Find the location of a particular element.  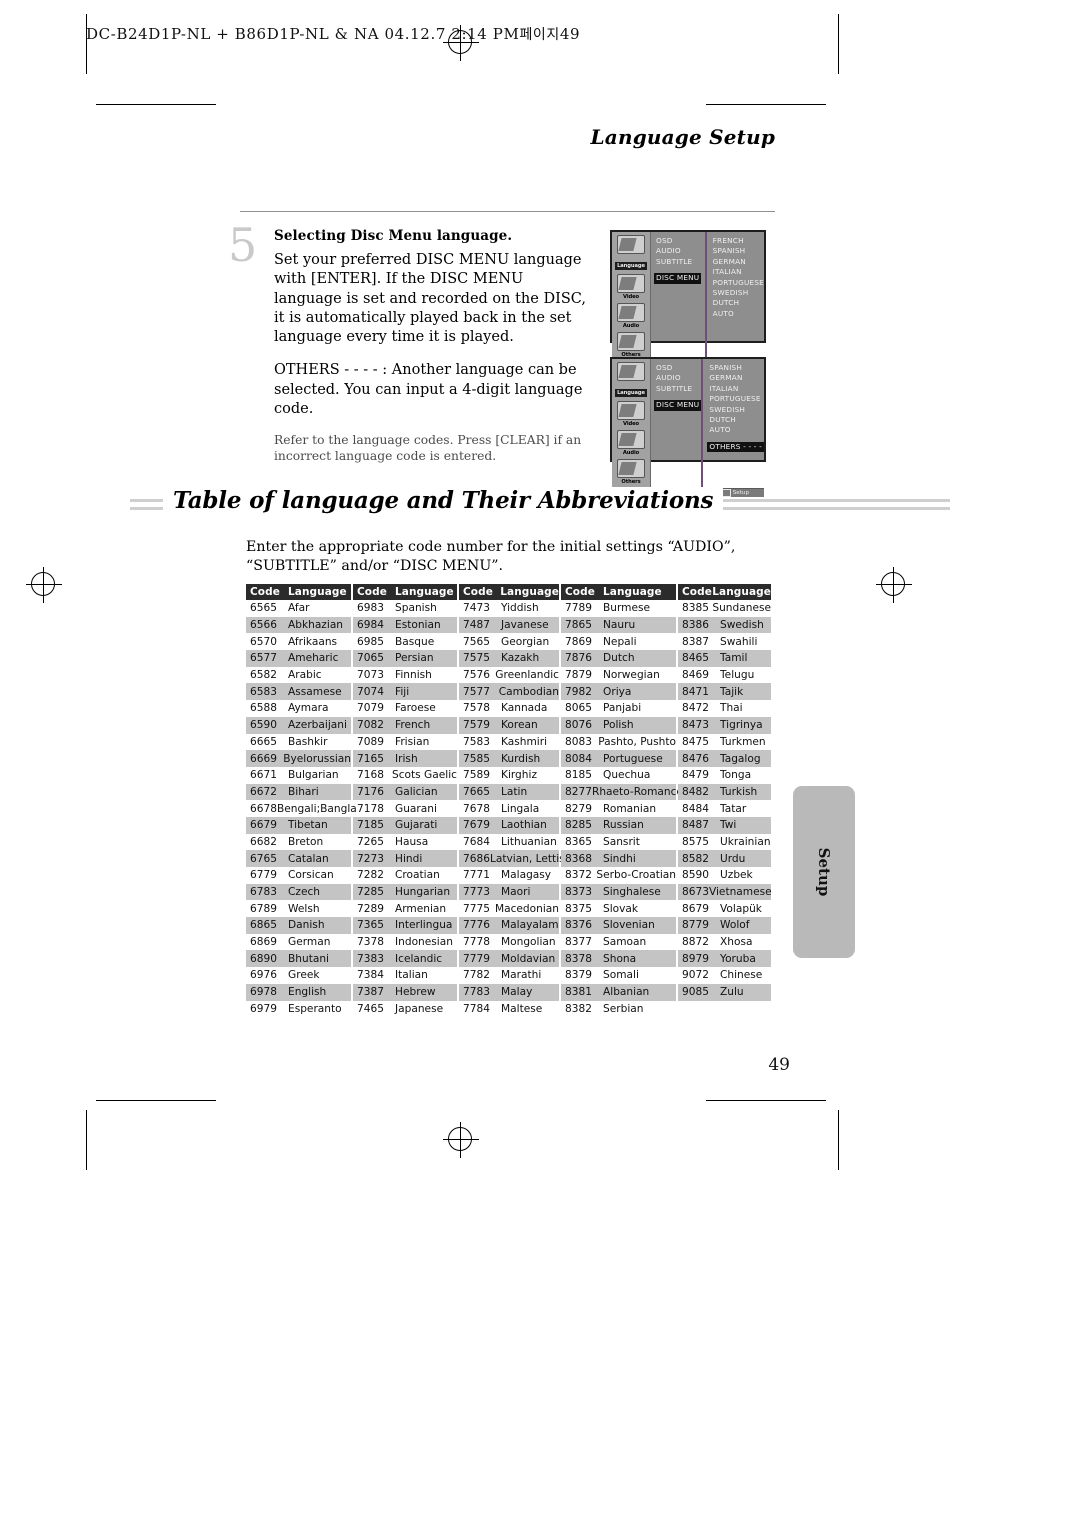

osd-2-option-others: OTHERS - - - - is located at coordinates (735, 447).